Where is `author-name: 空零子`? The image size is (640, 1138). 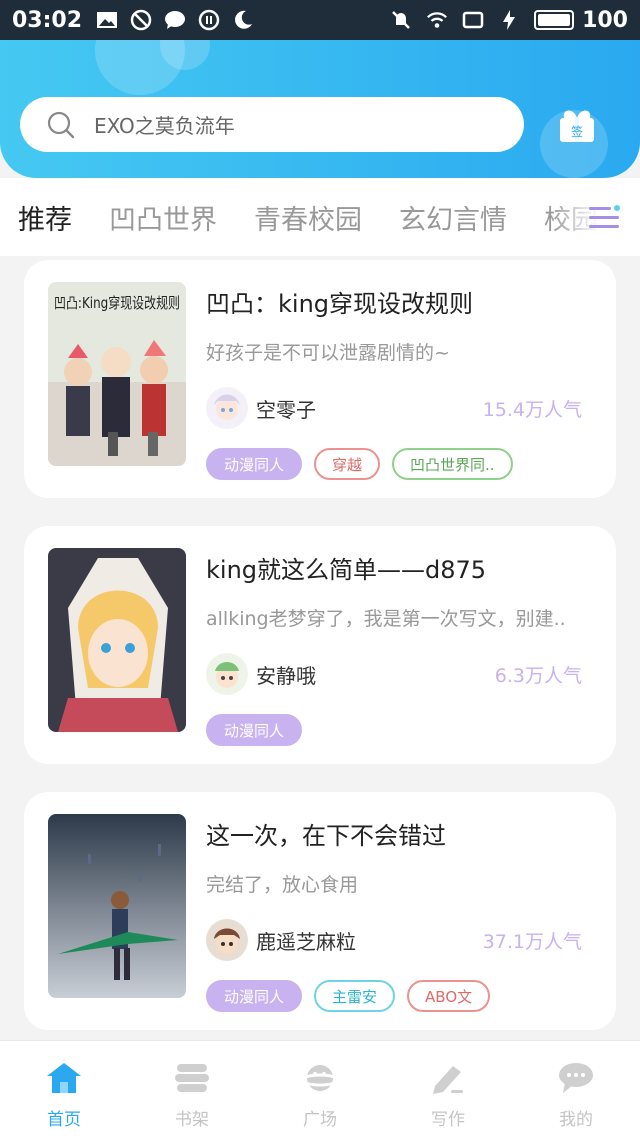 author-name: 空零子 is located at coordinates (286, 409).